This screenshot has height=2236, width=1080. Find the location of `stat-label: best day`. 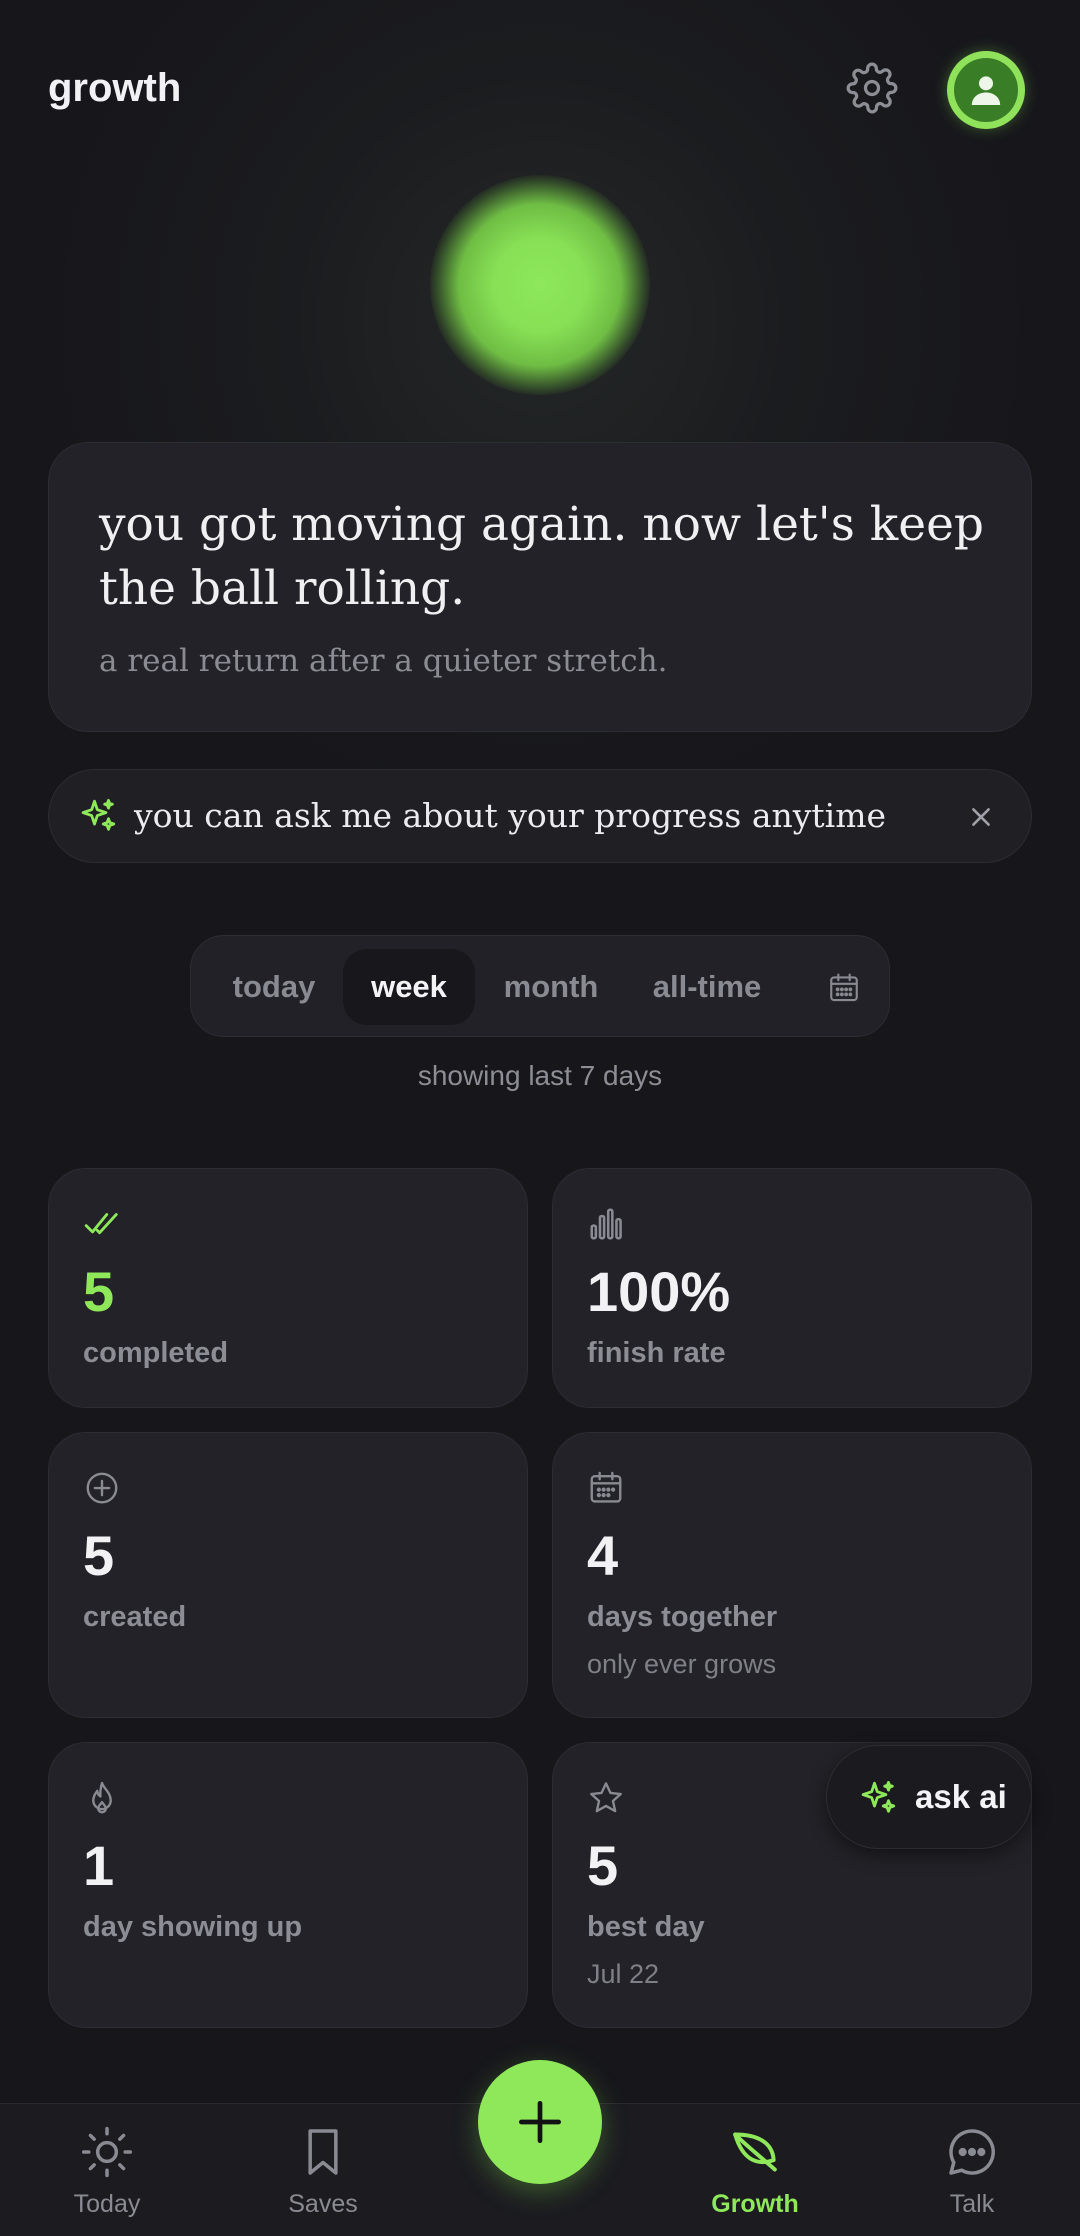

stat-label: best day is located at coordinates (646, 1927).